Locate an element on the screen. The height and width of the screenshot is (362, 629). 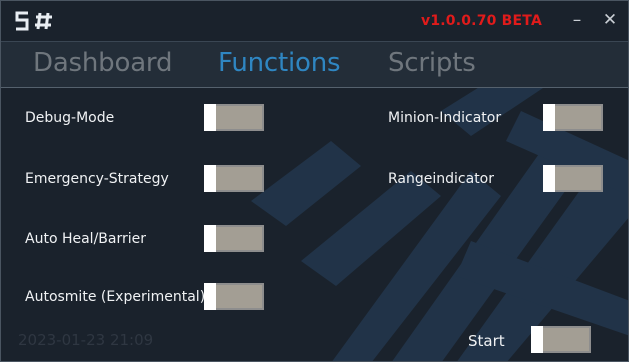
tab-scripts: Scripts is located at coordinates (432, 63).